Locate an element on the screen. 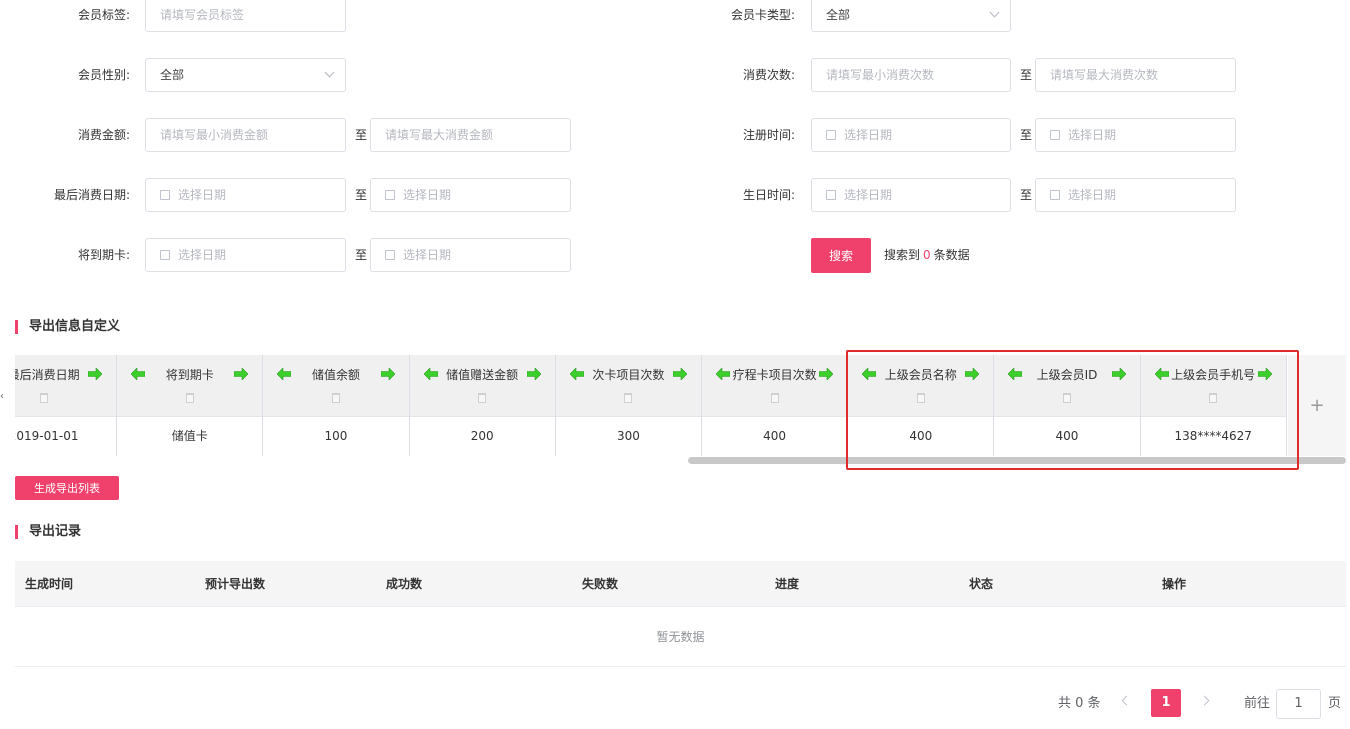 The width and height of the screenshot is (1350, 729). export-column: 储值余额 100 is located at coordinates (336, 405).